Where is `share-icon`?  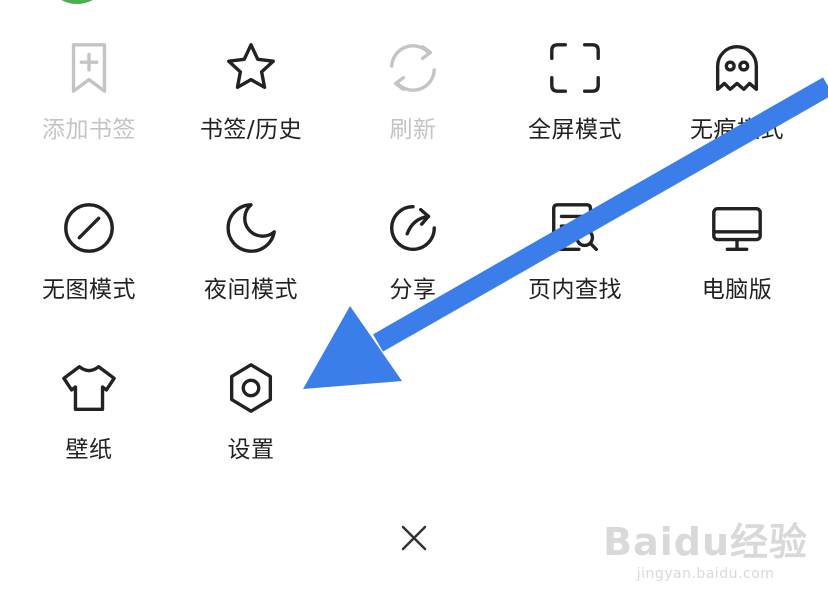
share-icon is located at coordinates (413, 228).